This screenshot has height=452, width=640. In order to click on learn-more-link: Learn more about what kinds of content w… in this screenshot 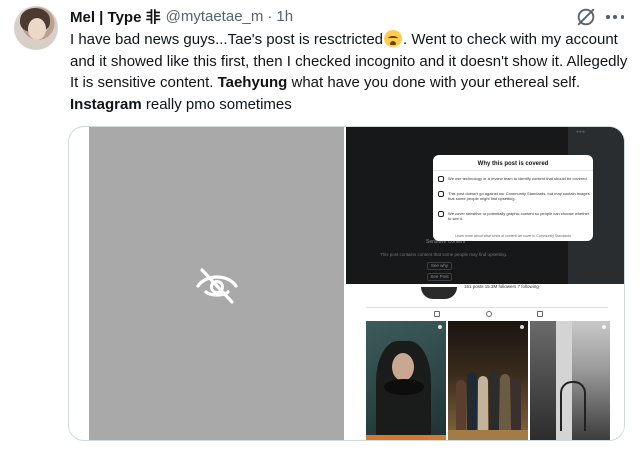, I will do `click(513, 236)`.